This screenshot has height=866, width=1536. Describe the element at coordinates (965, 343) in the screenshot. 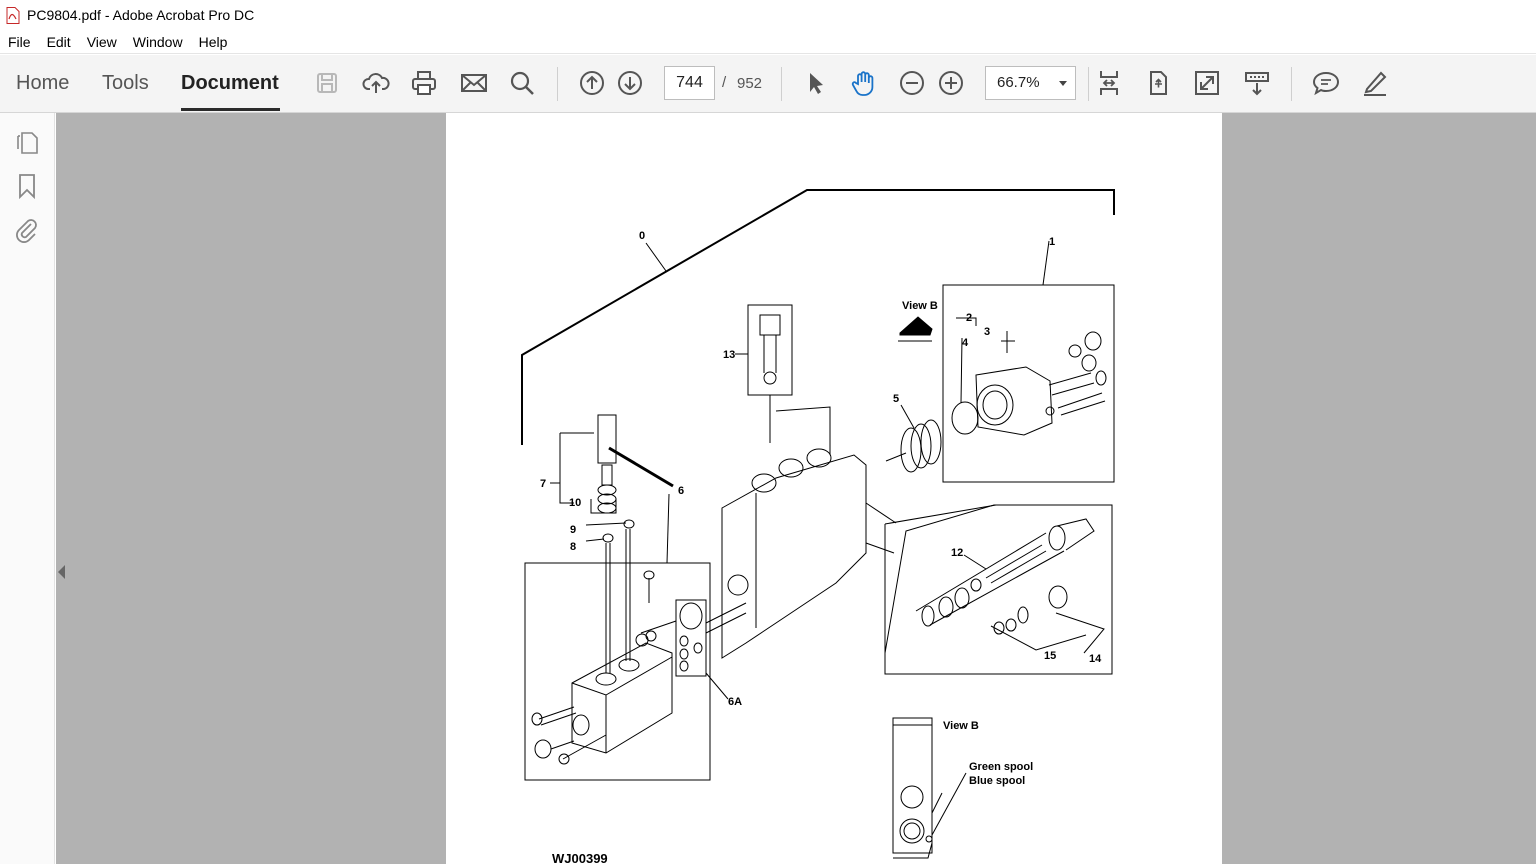

I see `callout-4: 4` at that location.